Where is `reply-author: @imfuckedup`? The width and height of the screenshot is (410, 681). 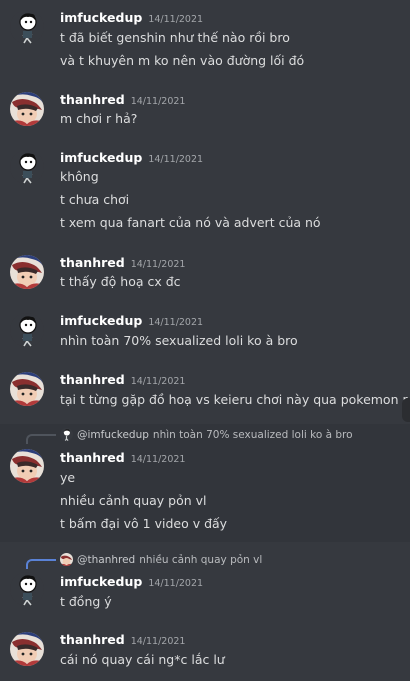 reply-author: @imfuckedup is located at coordinates (113, 435).